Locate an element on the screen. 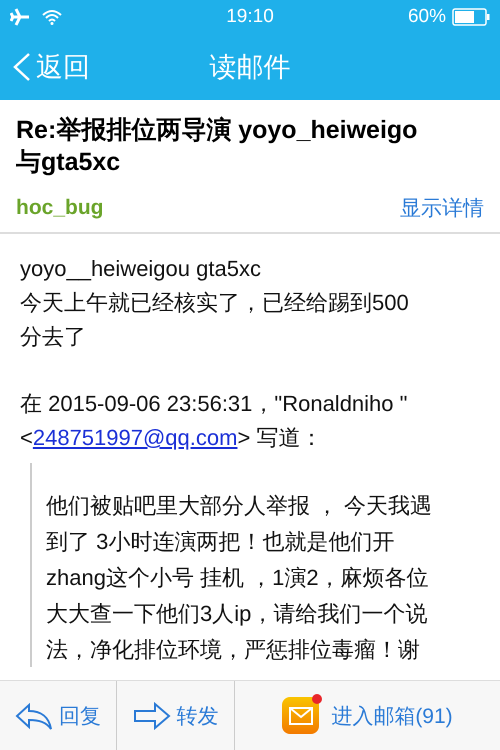  envelope-icon is located at coordinates (300, 715).